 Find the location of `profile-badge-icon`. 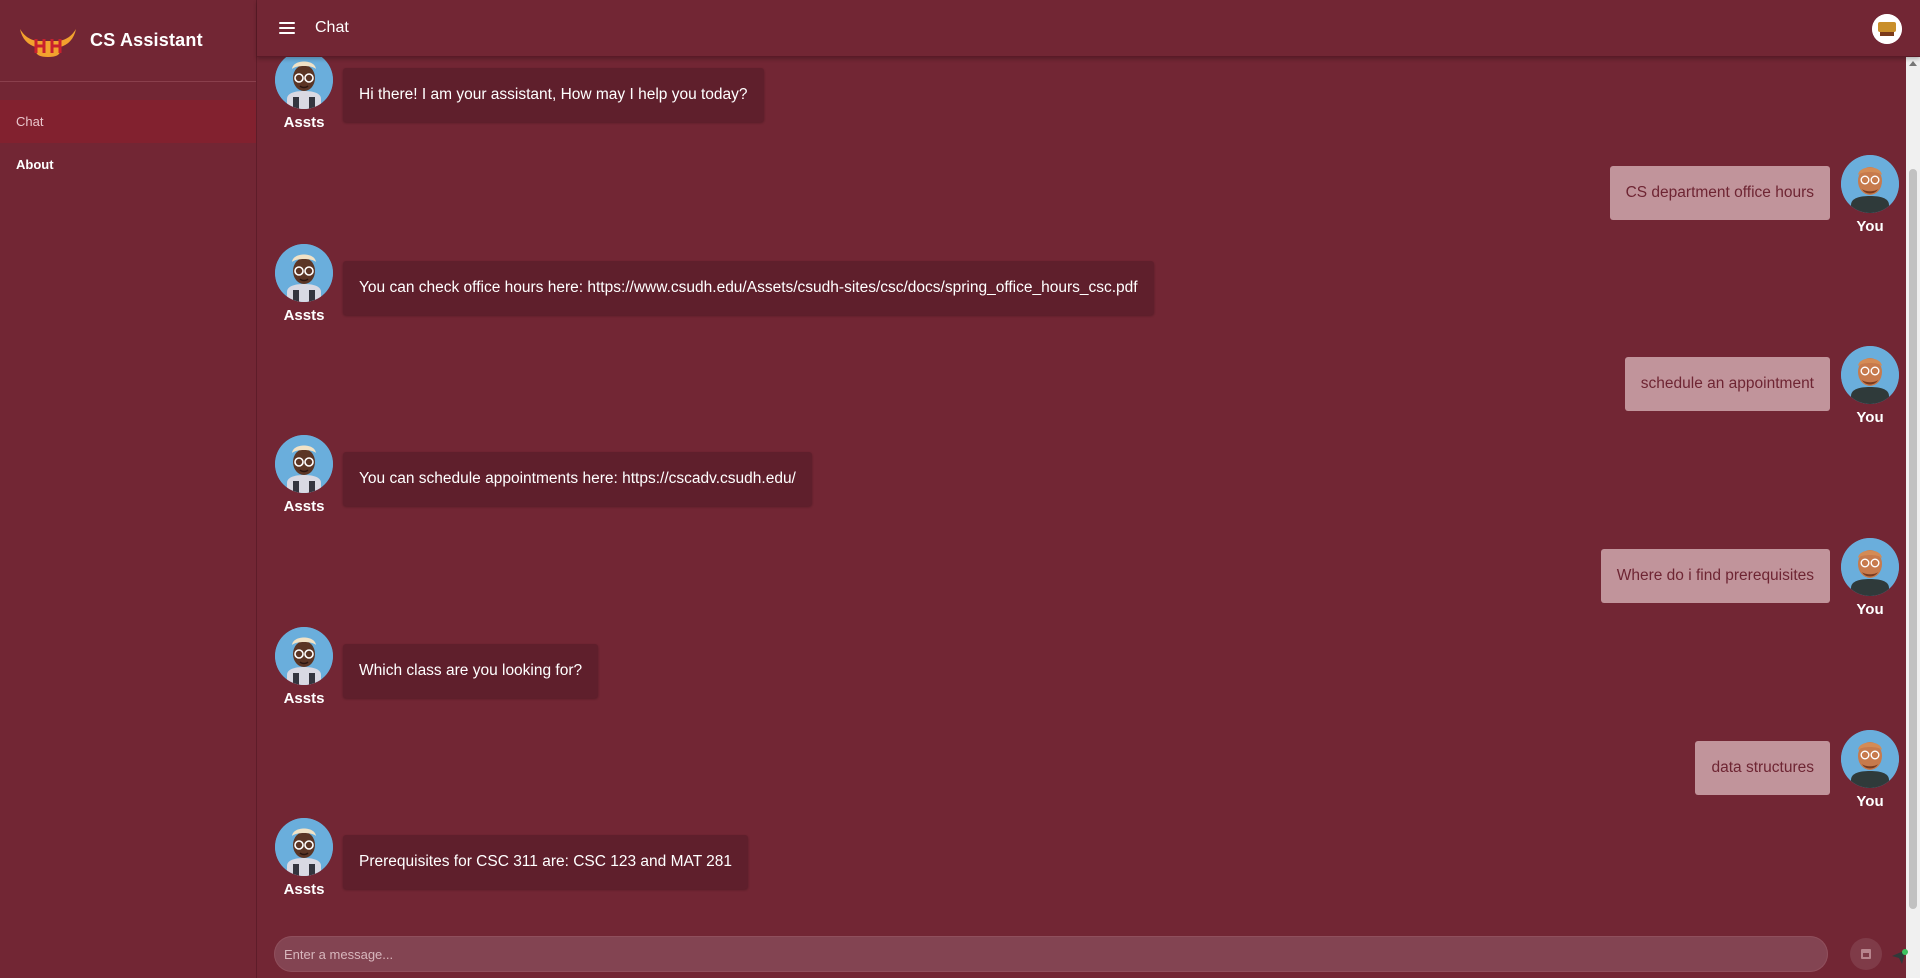

profile-badge-icon is located at coordinates (1887, 29).